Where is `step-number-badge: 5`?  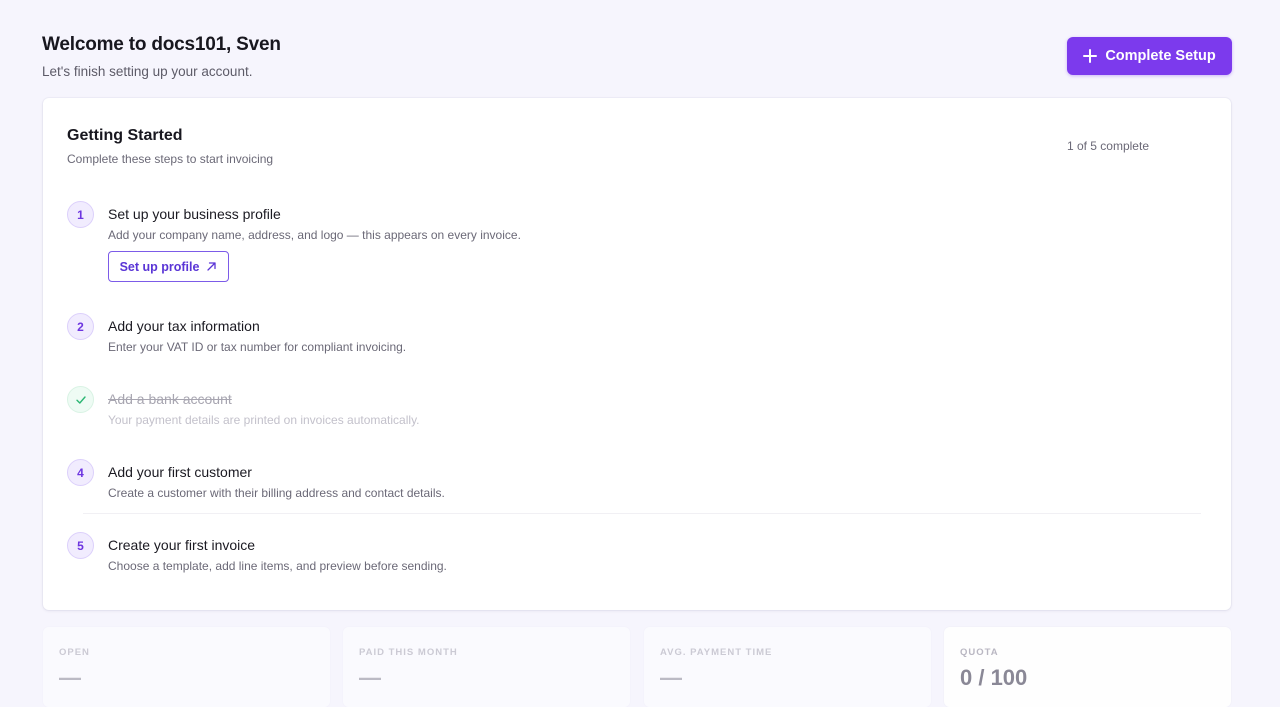
step-number-badge: 5 is located at coordinates (80, 545).